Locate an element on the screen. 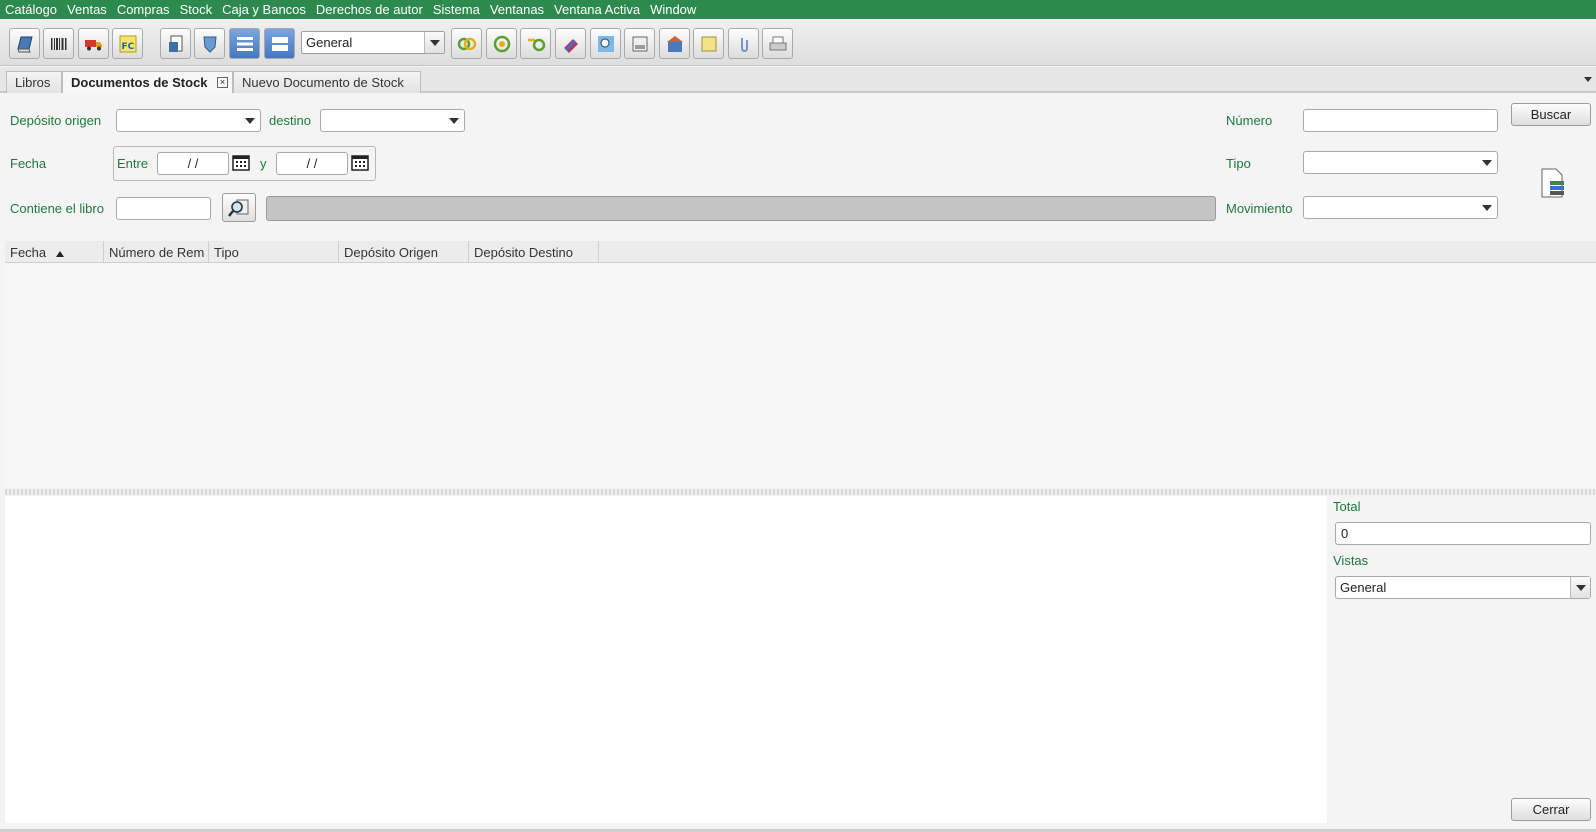 This screenshot has width=1596, height=832. print-preview-button is located at coordinates (639, 43).